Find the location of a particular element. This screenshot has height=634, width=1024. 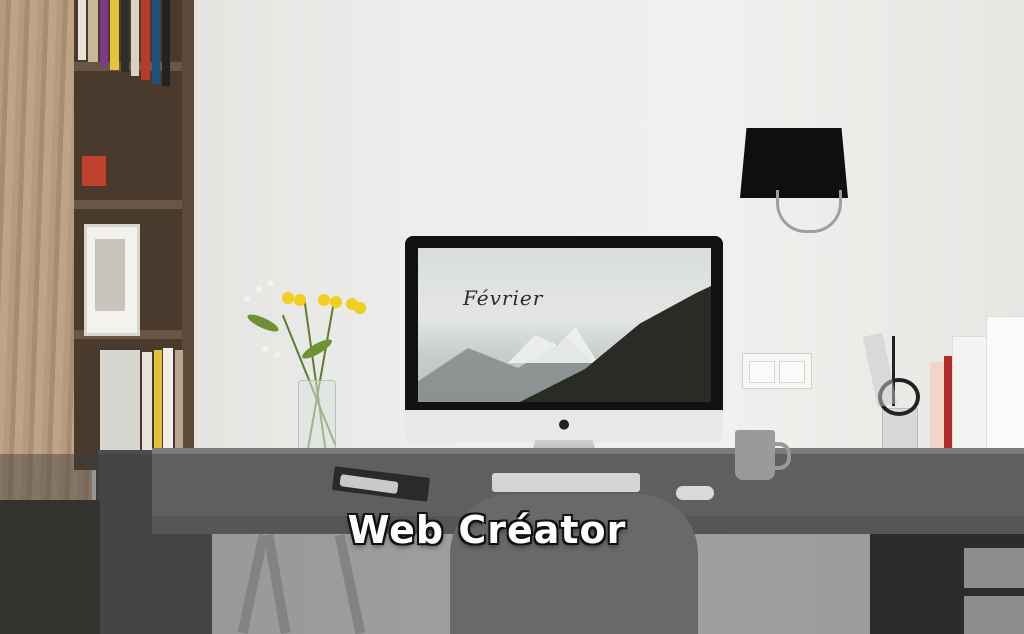

wallpaper-text: Février is located at coordinates (503, 298).